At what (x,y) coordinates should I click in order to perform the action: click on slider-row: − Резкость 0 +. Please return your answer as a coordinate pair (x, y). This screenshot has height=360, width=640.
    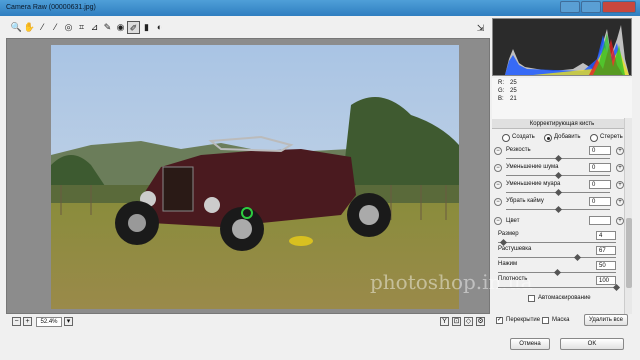
    Looking at the image, I should click on (562, 154).